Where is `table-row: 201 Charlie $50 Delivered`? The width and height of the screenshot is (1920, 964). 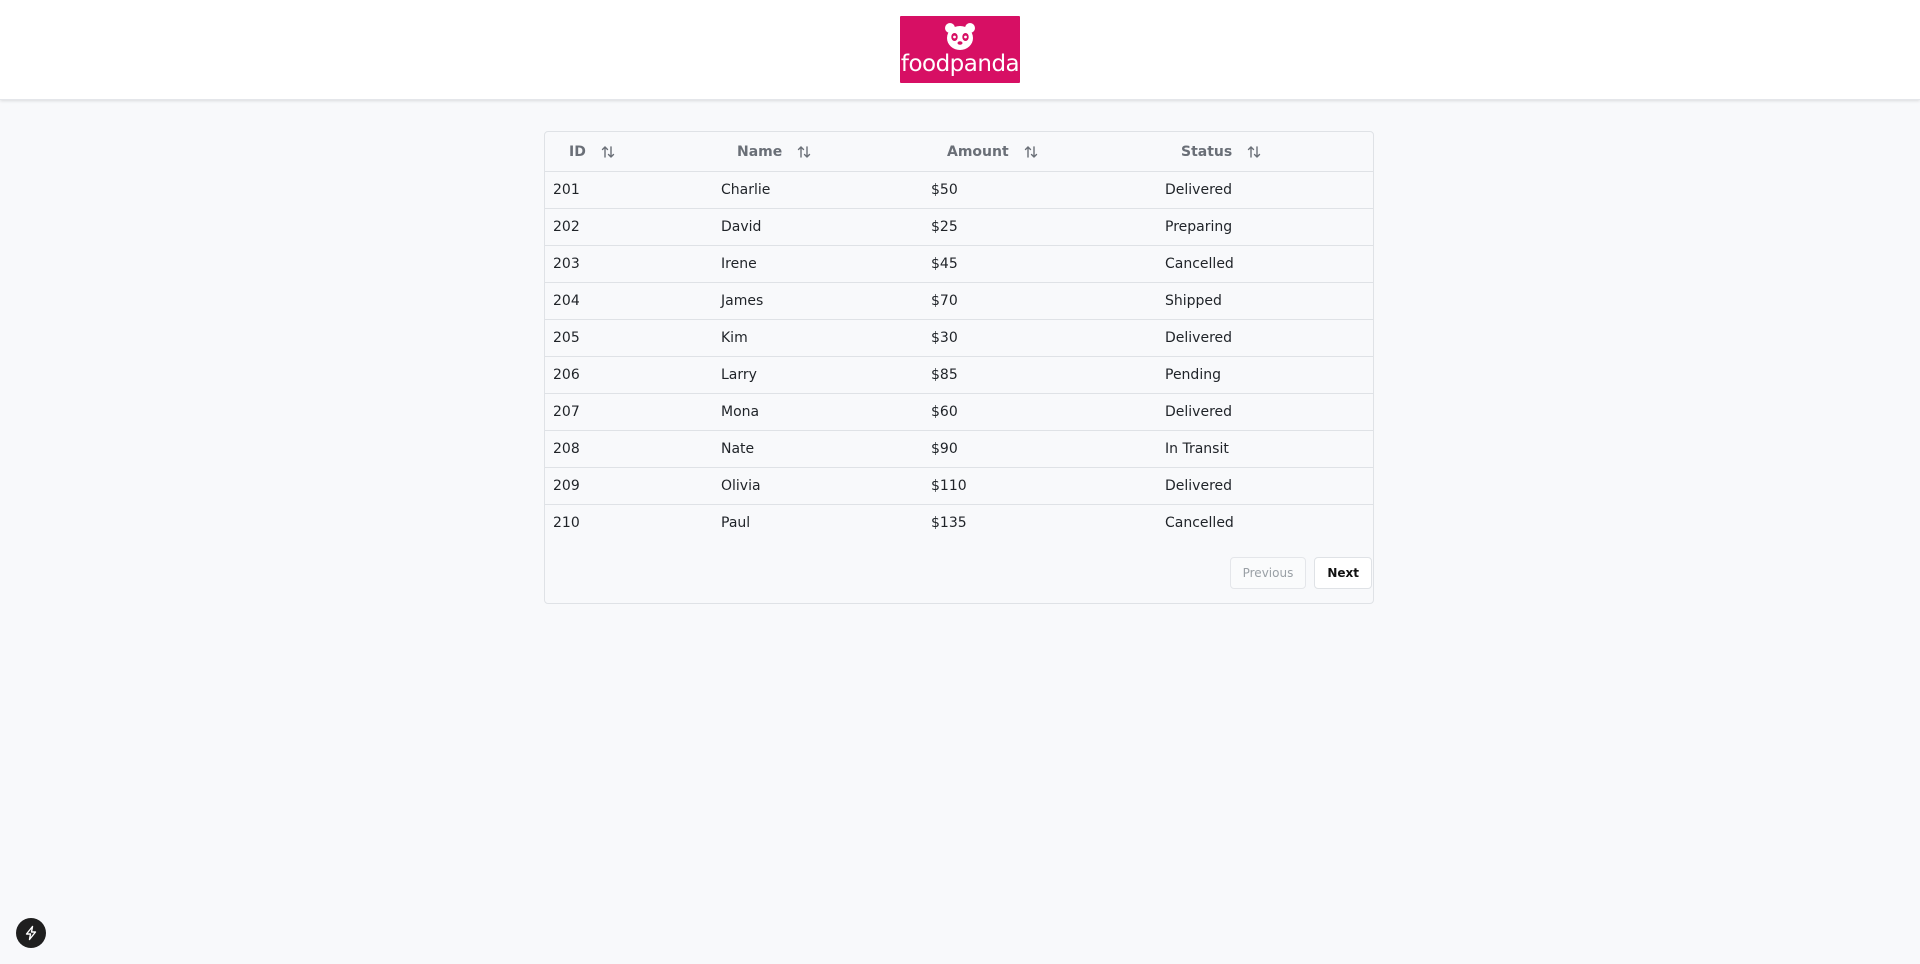
table-row: 201 Charlie $50 Delivered is located at coordinates (959, 190).